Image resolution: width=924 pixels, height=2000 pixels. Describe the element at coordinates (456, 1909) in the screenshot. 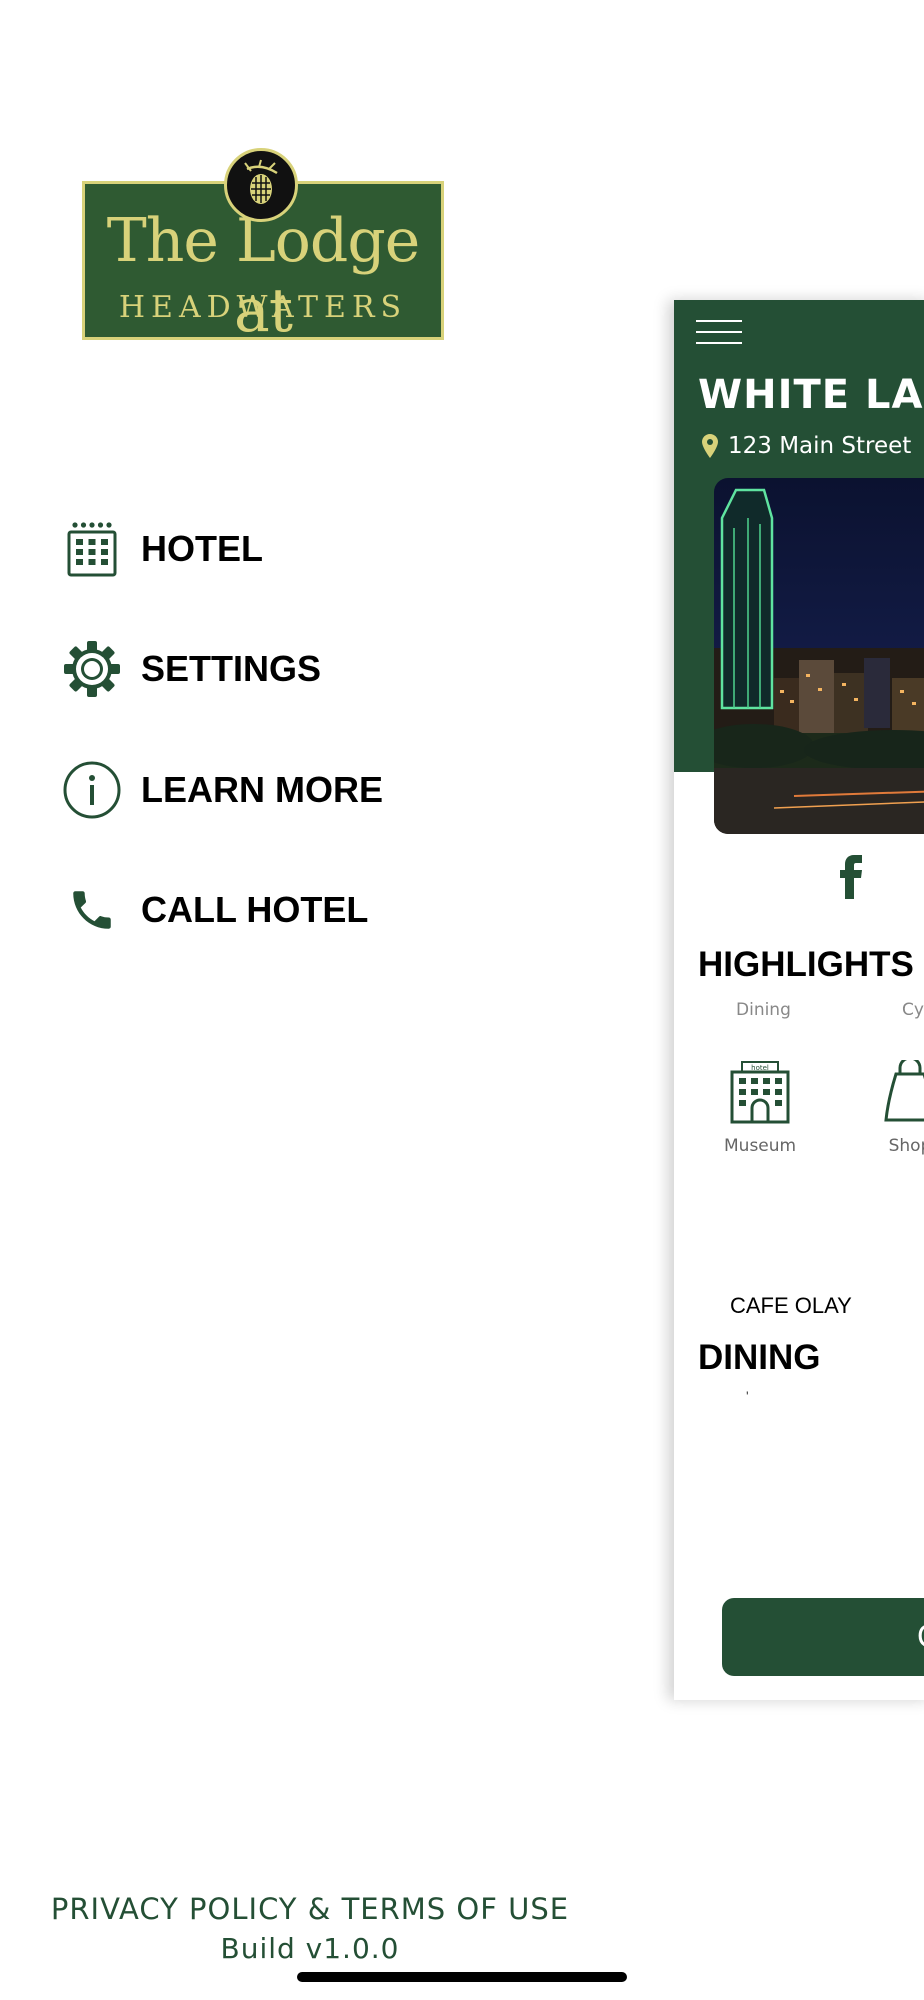

I see `terms-of-use-link: TERMS OF USE` at that location.